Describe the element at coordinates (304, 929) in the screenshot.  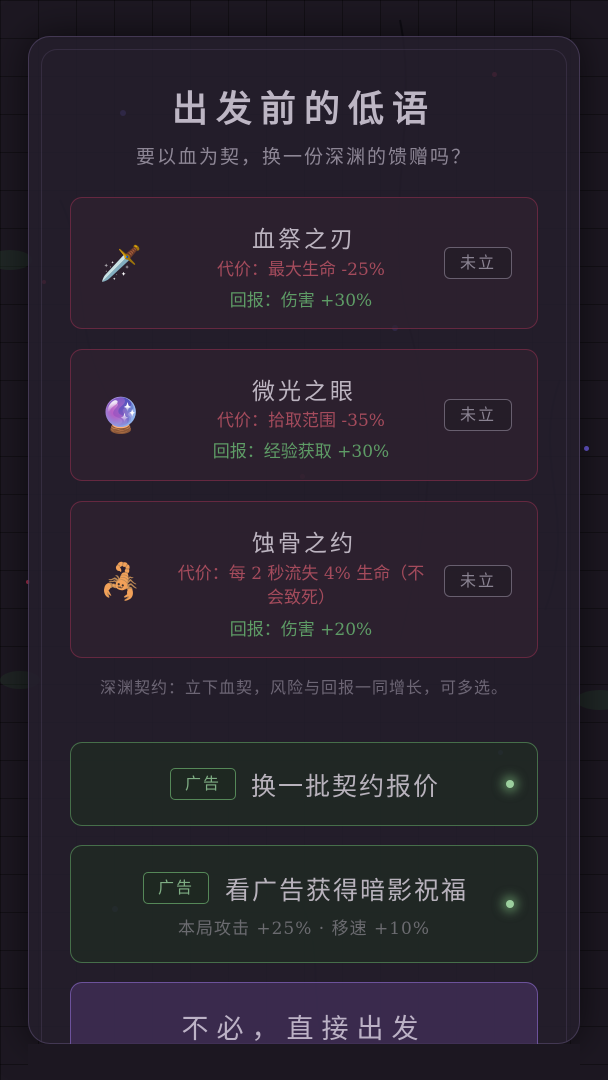
I see `shadow-blessing-detail: 本局攻击 +25% · 移速 +10%` at that location.